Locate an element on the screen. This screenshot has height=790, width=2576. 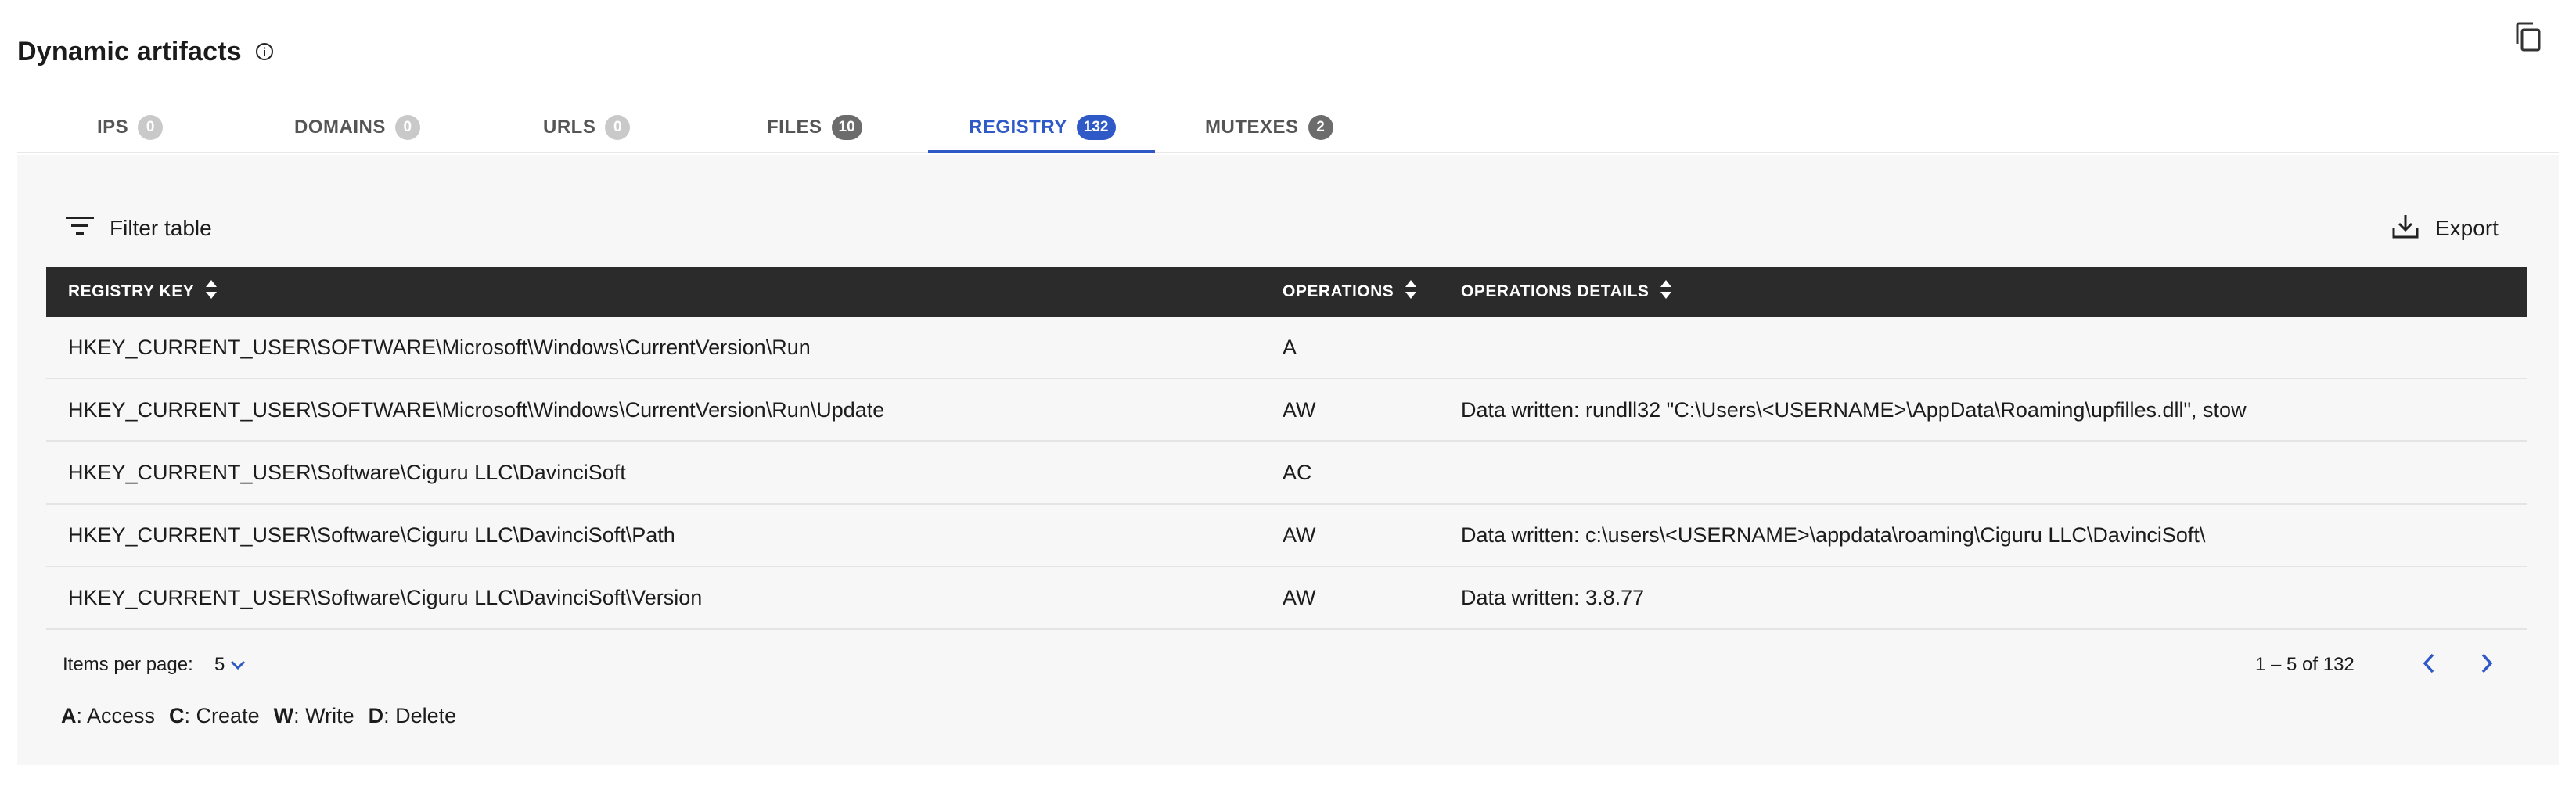
legend-key: A is located at coordinates (69, 715).